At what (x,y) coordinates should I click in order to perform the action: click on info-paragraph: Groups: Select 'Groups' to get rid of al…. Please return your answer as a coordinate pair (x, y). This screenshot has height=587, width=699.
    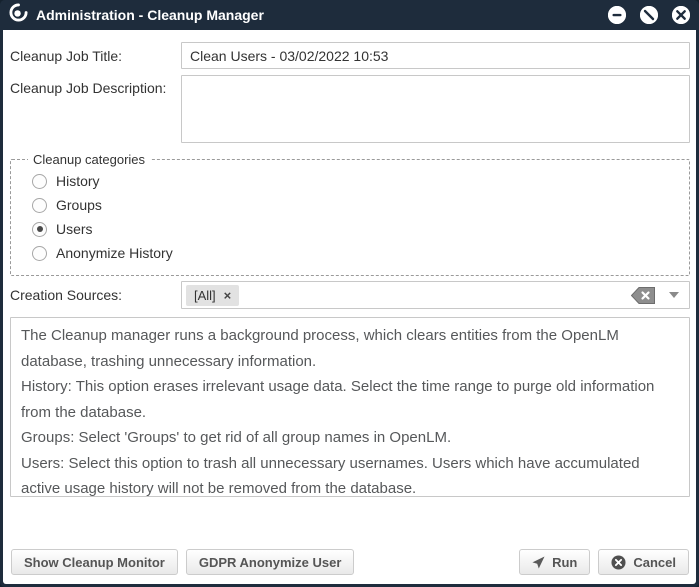
    Looking at the image, I should click on (236, 437).